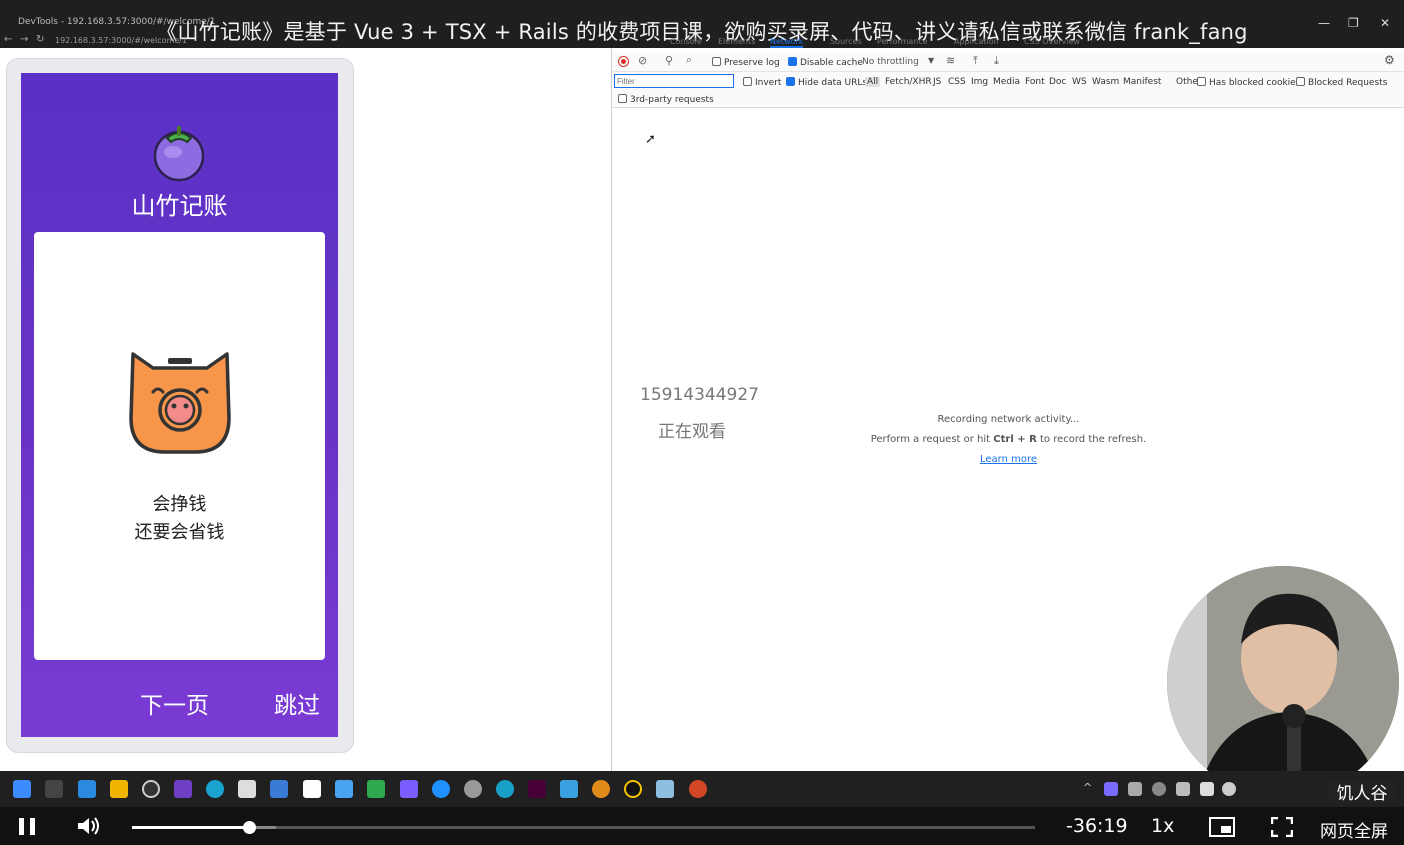 This screenshot has width=1404, height=845. Describe the element at coordinates (902, 41) in the screenshot. I see `tab-performance: Performance` at that location.